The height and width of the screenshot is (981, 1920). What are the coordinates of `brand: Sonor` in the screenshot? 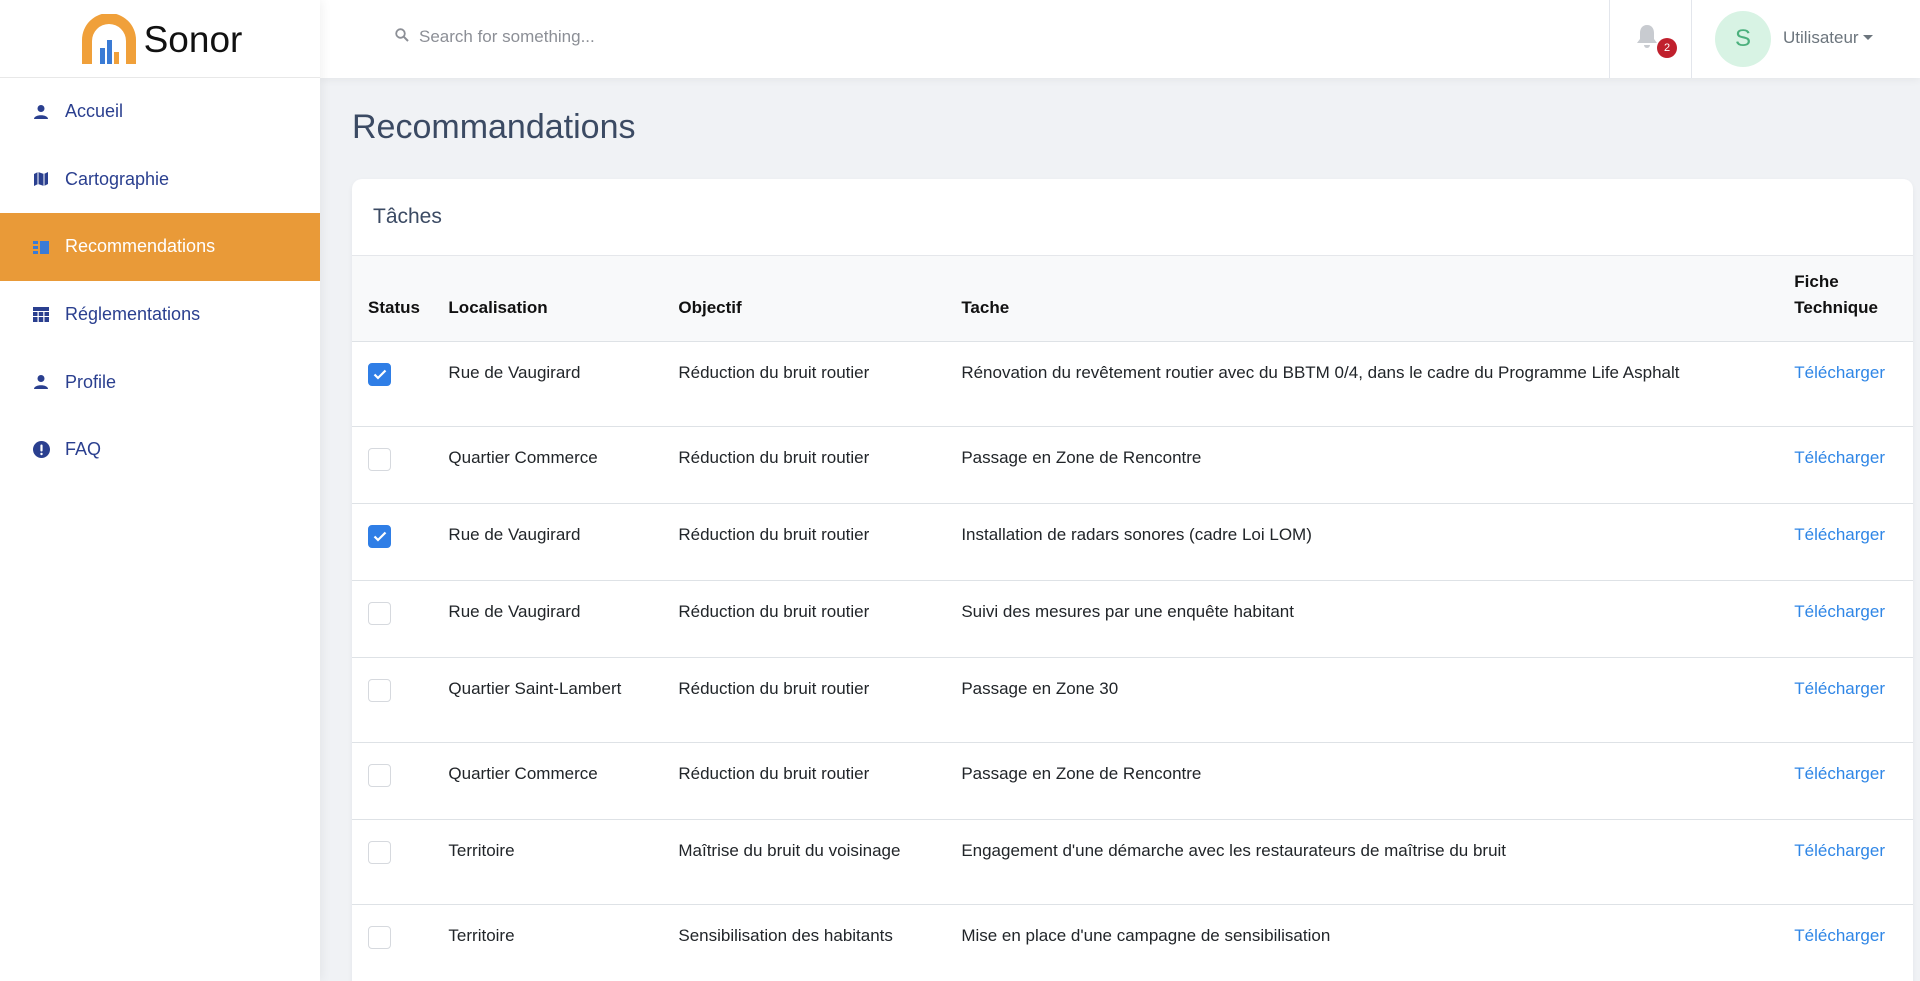 It's located at (160, 39).